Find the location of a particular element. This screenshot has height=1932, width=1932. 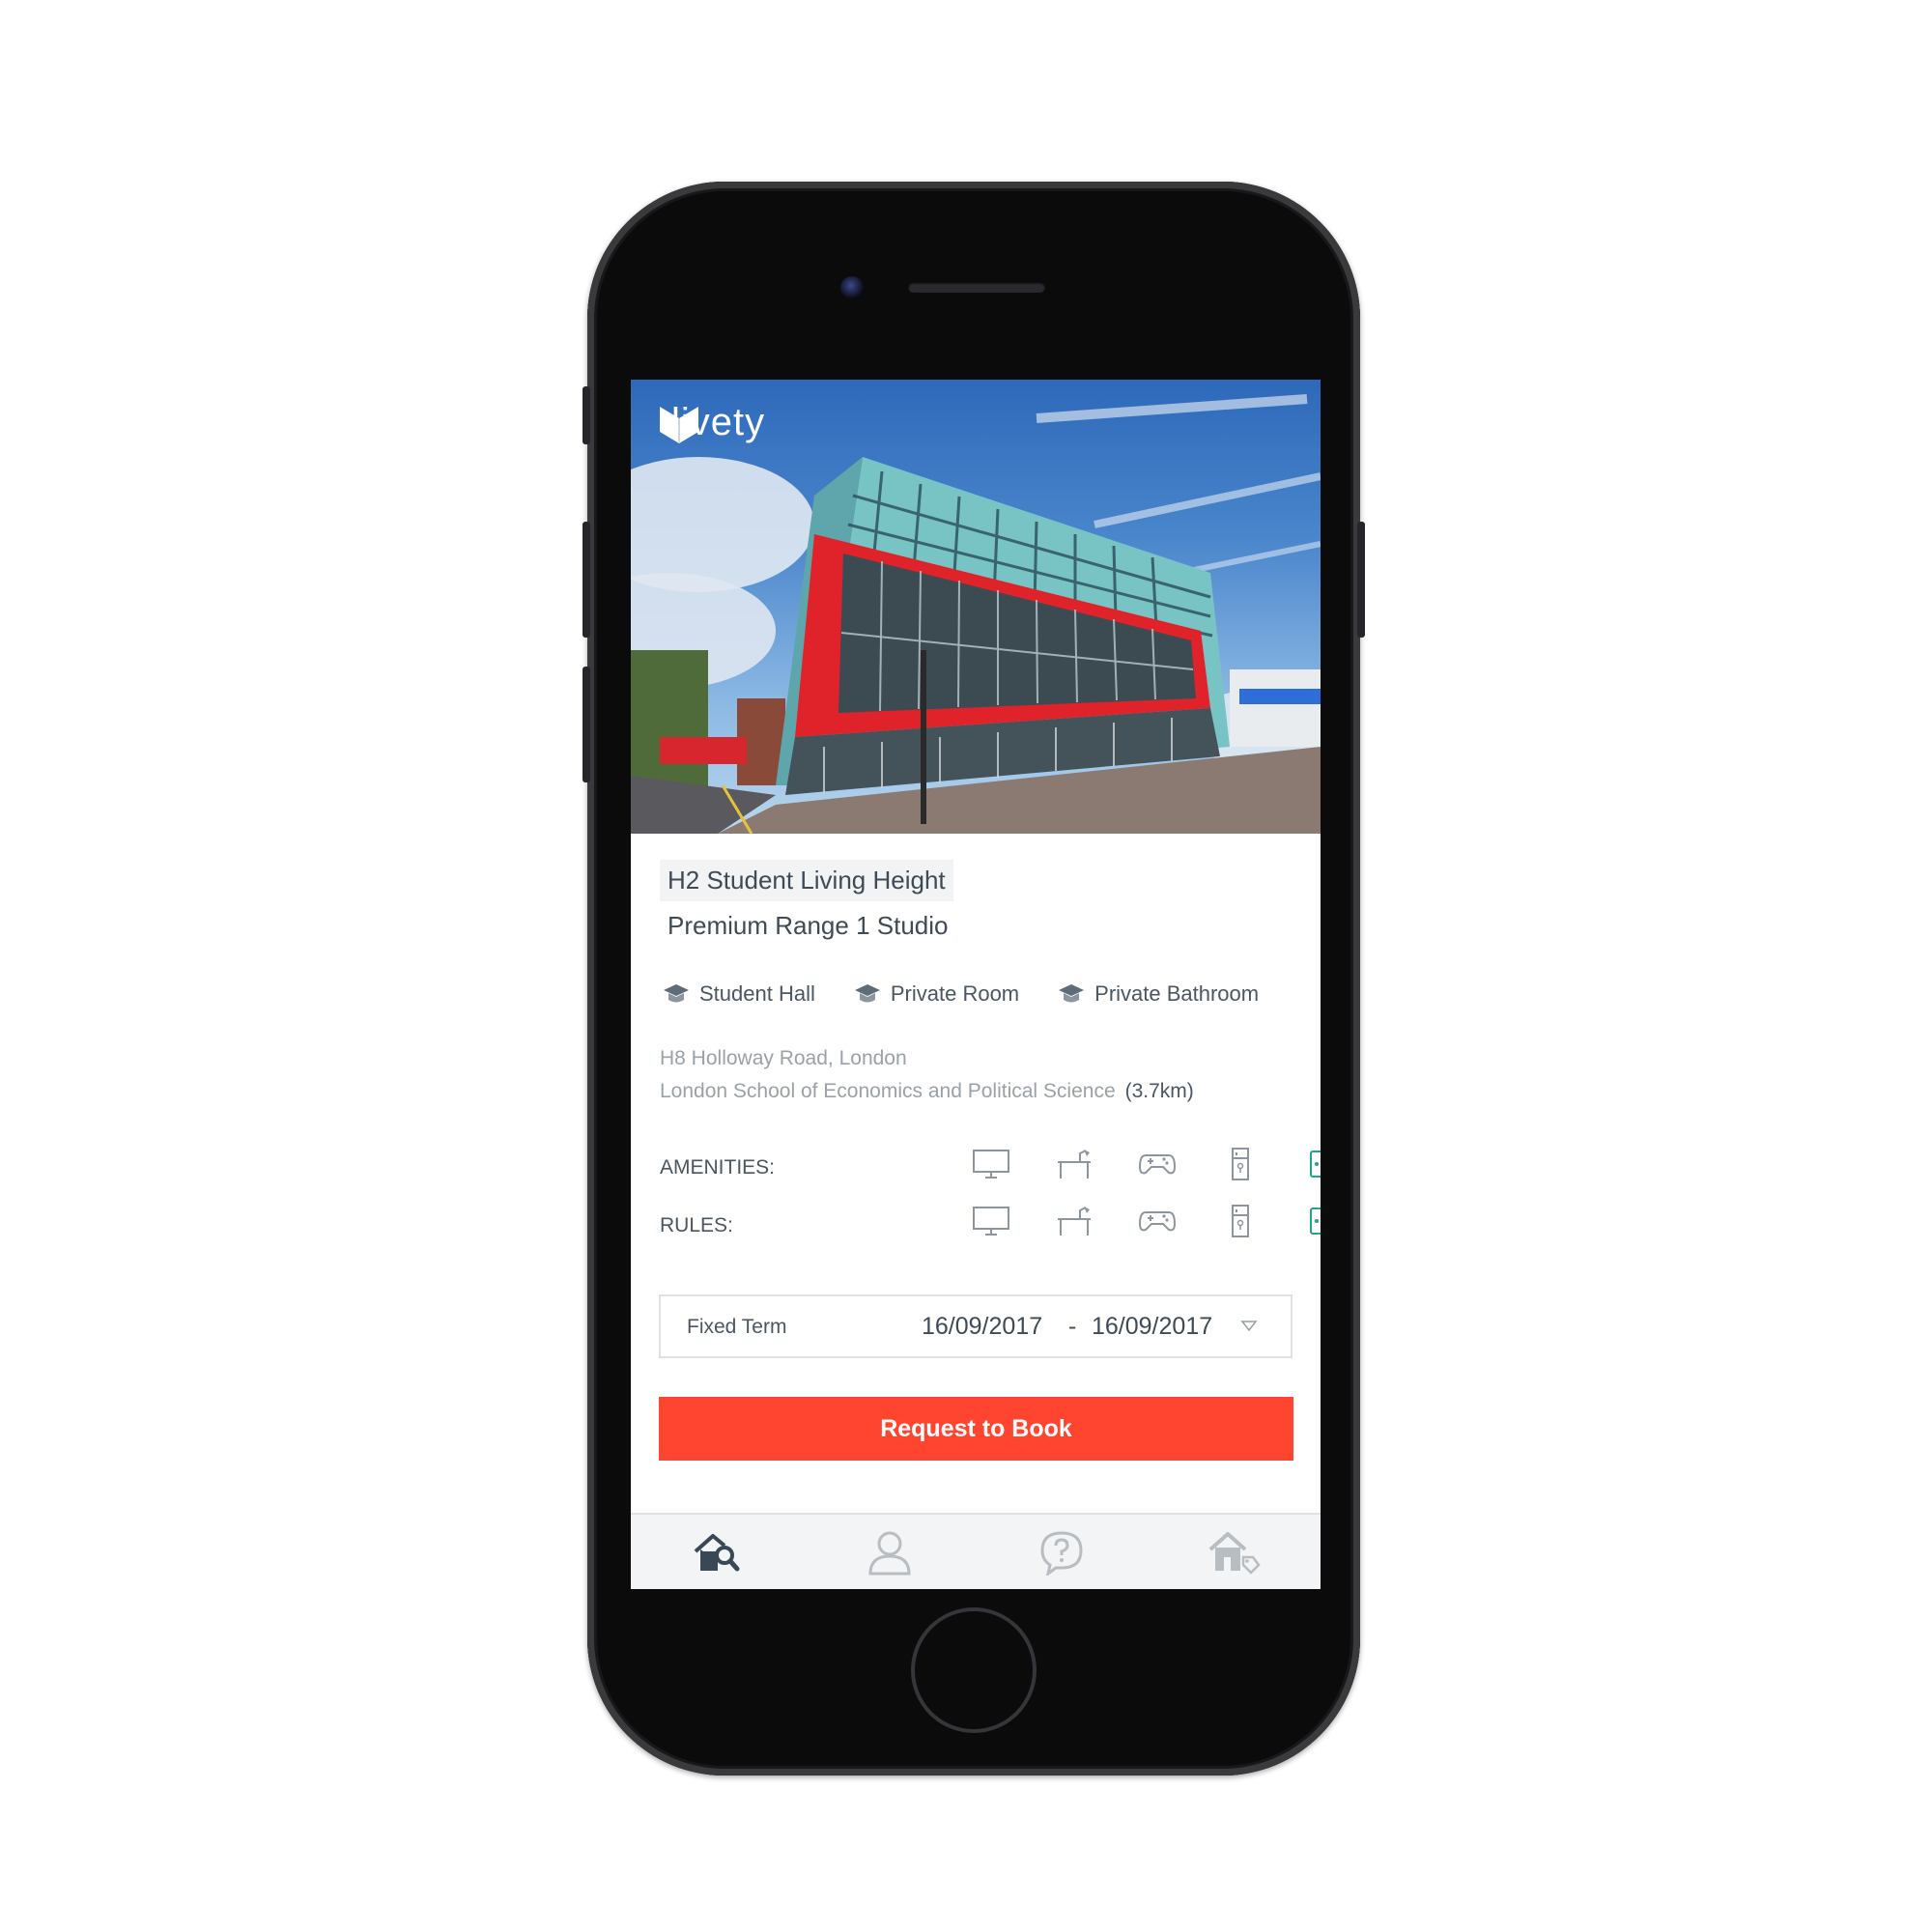

feature-private-room: Private Room is located at coordinates (936, 994).